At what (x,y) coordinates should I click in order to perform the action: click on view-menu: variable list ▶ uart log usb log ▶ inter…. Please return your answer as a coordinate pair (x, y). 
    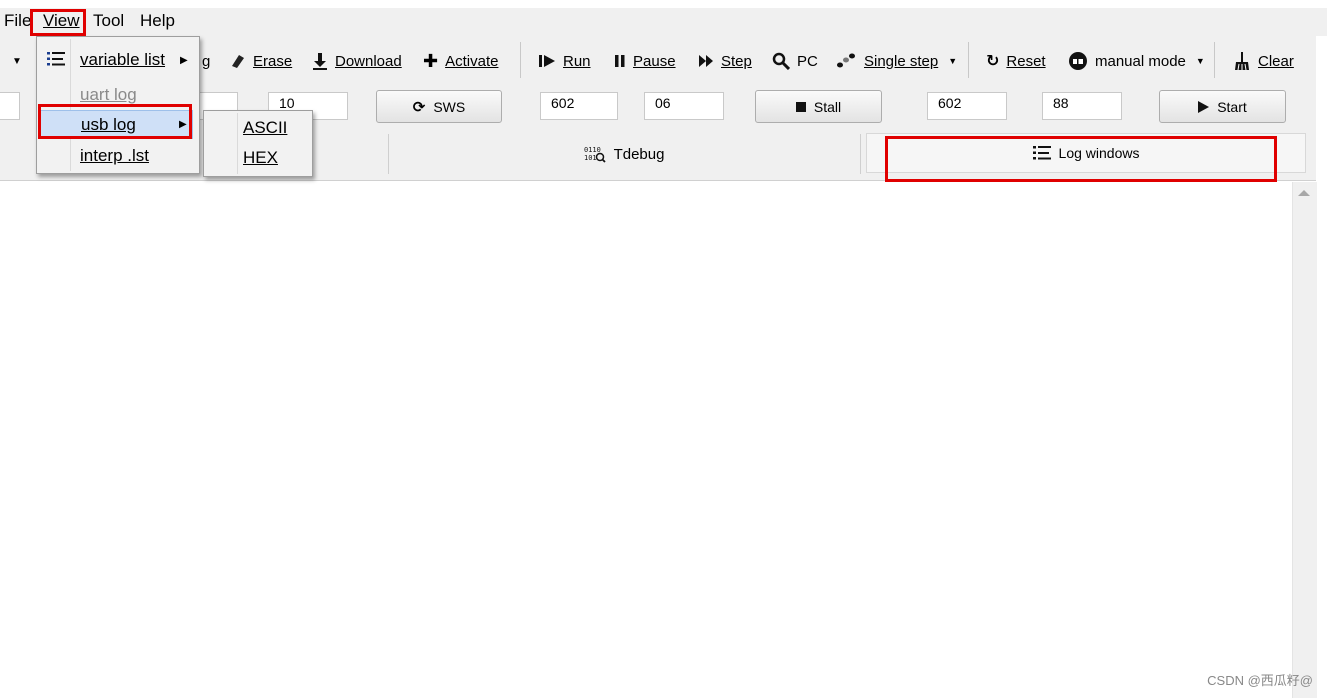
    Looking at the image, I should click on (118, 105).